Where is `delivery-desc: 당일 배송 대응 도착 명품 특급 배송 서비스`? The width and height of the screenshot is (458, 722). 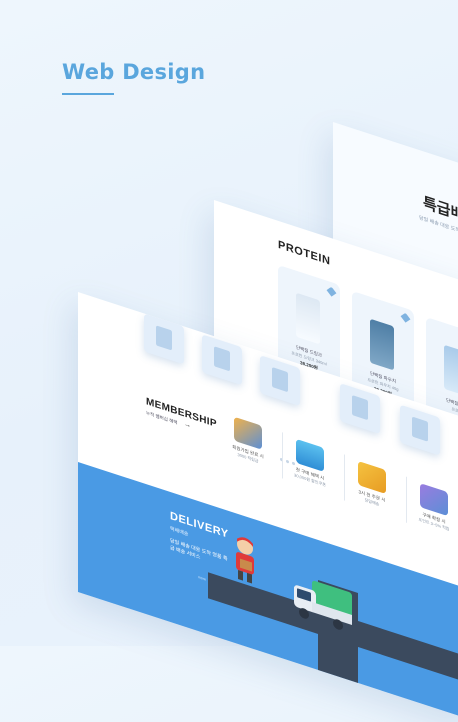
delivery-desc: 당일 배송 대응 도착 명품 특급 배송 서비스 is located at coordinates (199, 550).